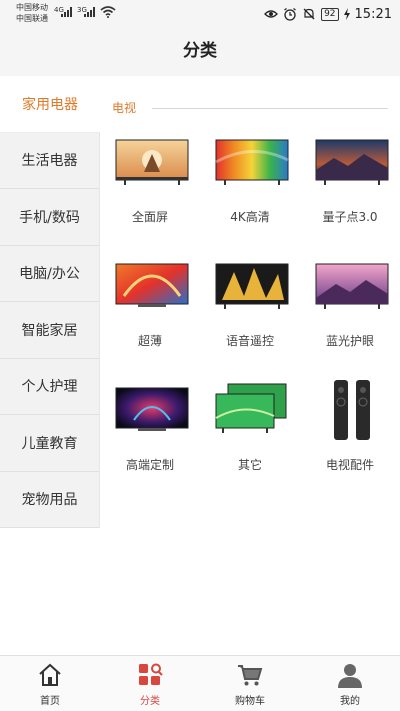 The height and width of the screenshot is (711, 400). I want to click on nav-cart: 购物车, so click(250, 683).